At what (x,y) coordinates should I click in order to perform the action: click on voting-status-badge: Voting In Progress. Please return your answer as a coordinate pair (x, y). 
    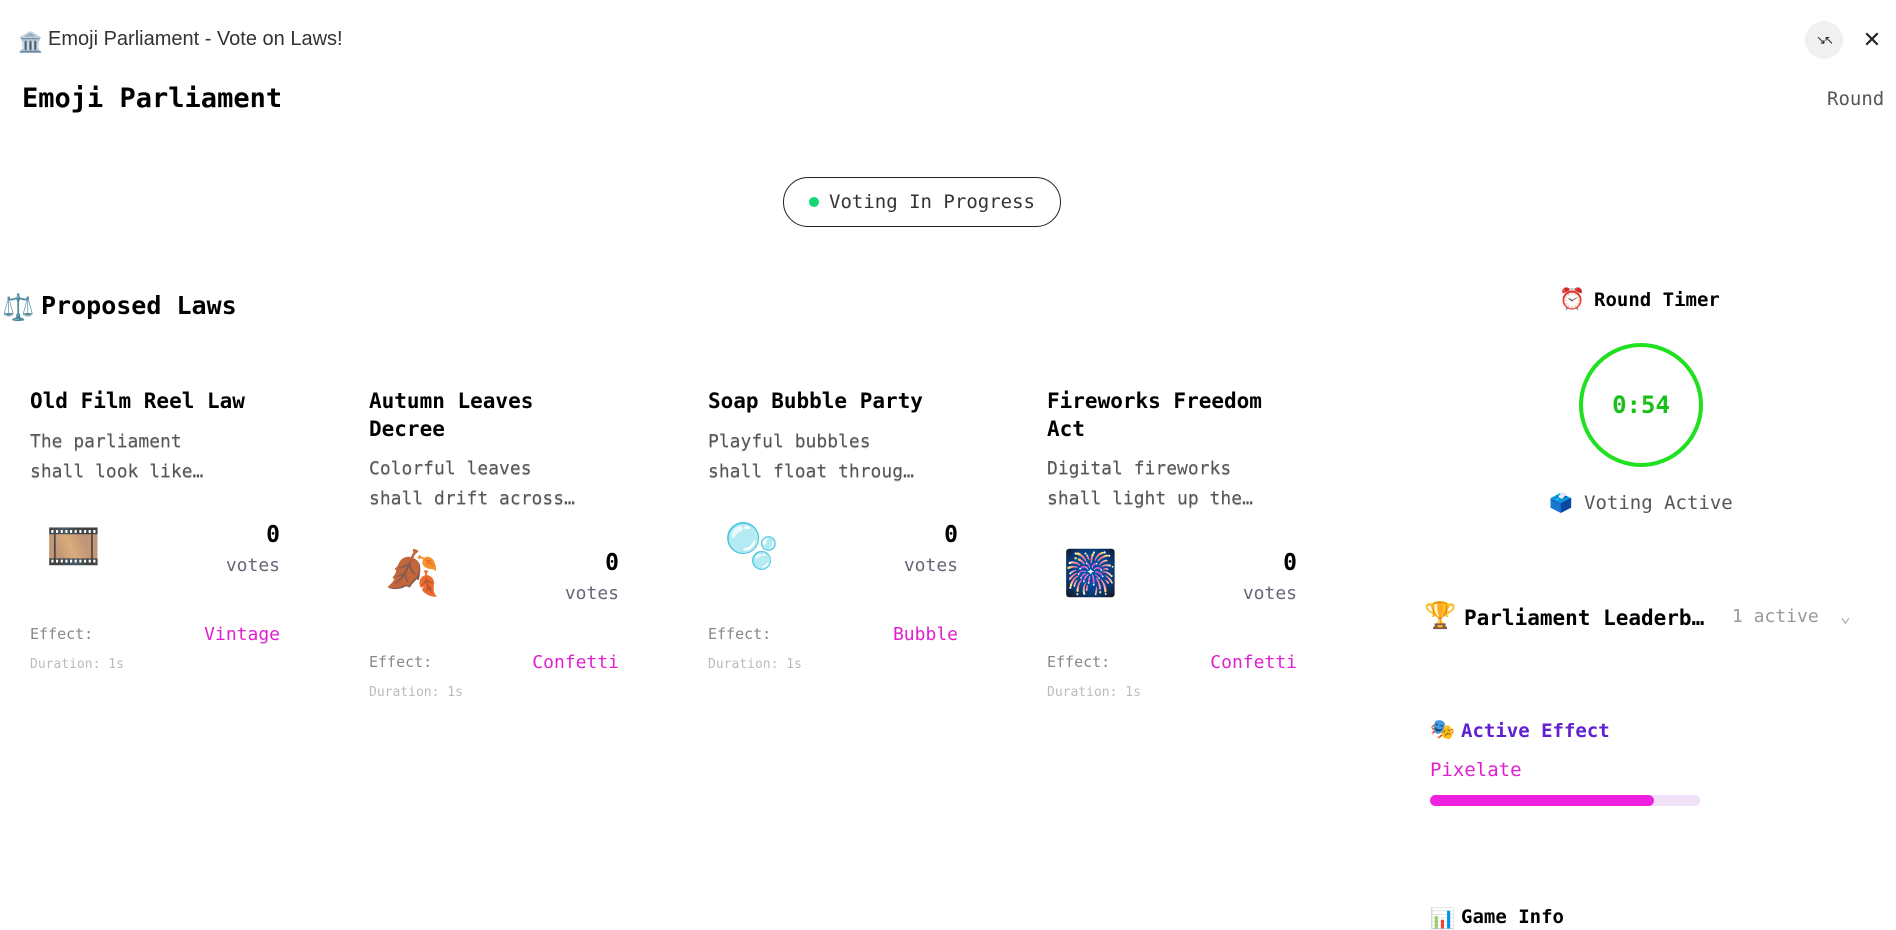
    Looking at the image, I should click on (922, 202).